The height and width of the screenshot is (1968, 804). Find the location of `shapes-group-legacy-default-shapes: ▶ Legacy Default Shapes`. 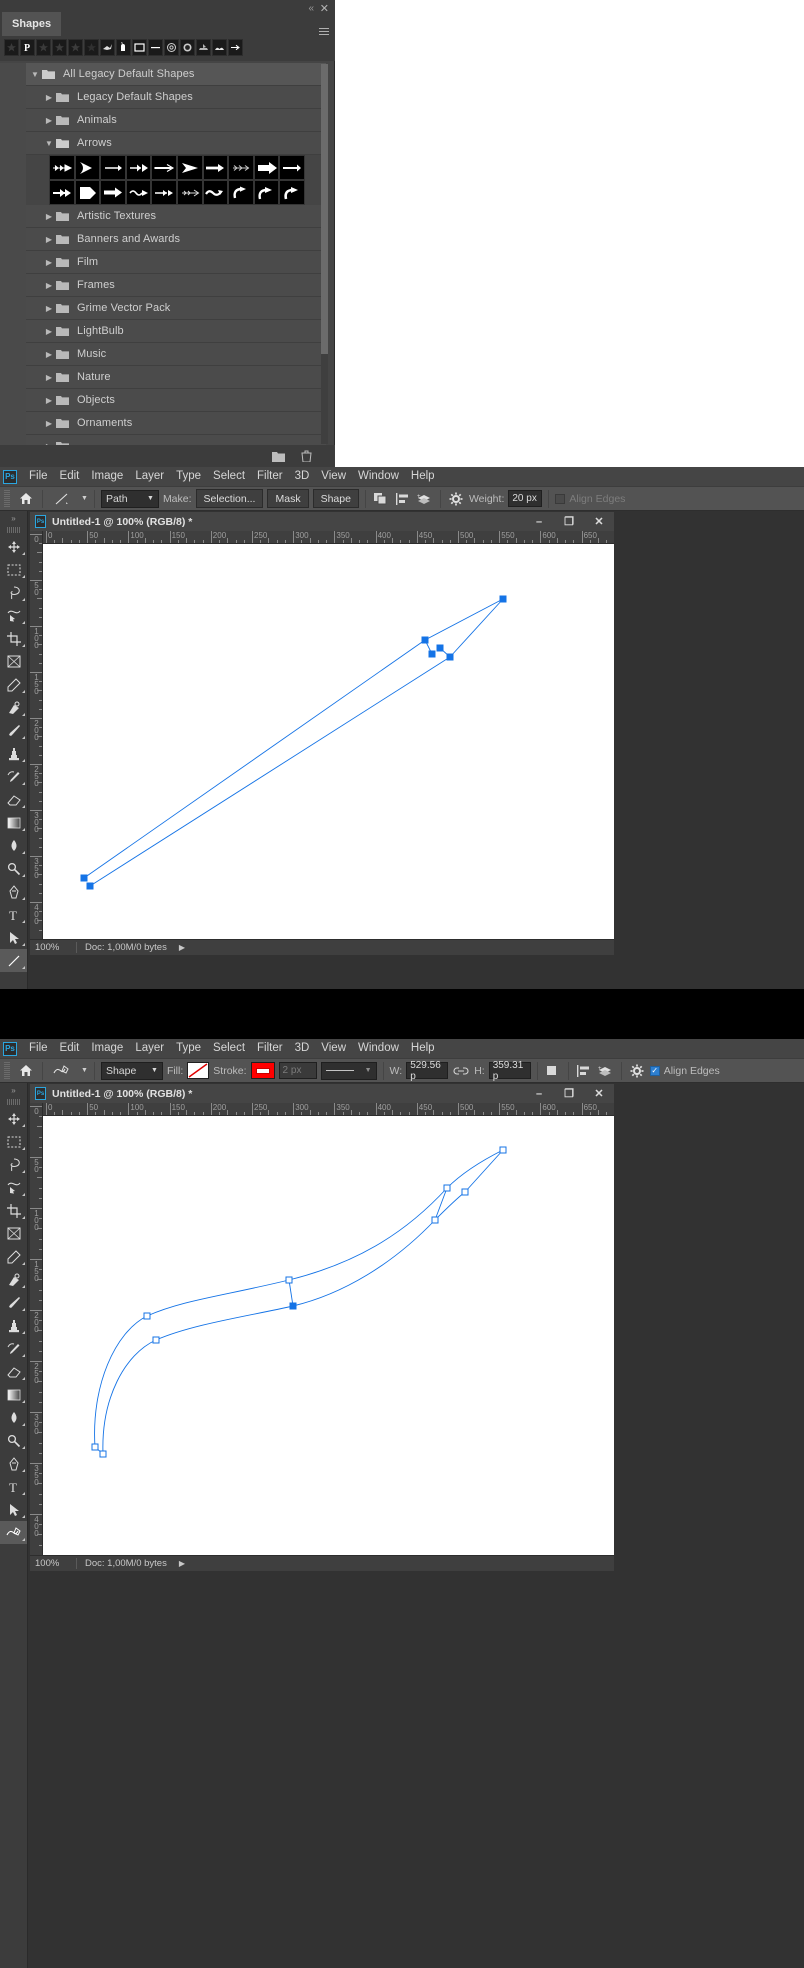

shapes-group-legacy-default-shapes: ▶ Legacy Default Shapes is located at coordinates (176, 97).